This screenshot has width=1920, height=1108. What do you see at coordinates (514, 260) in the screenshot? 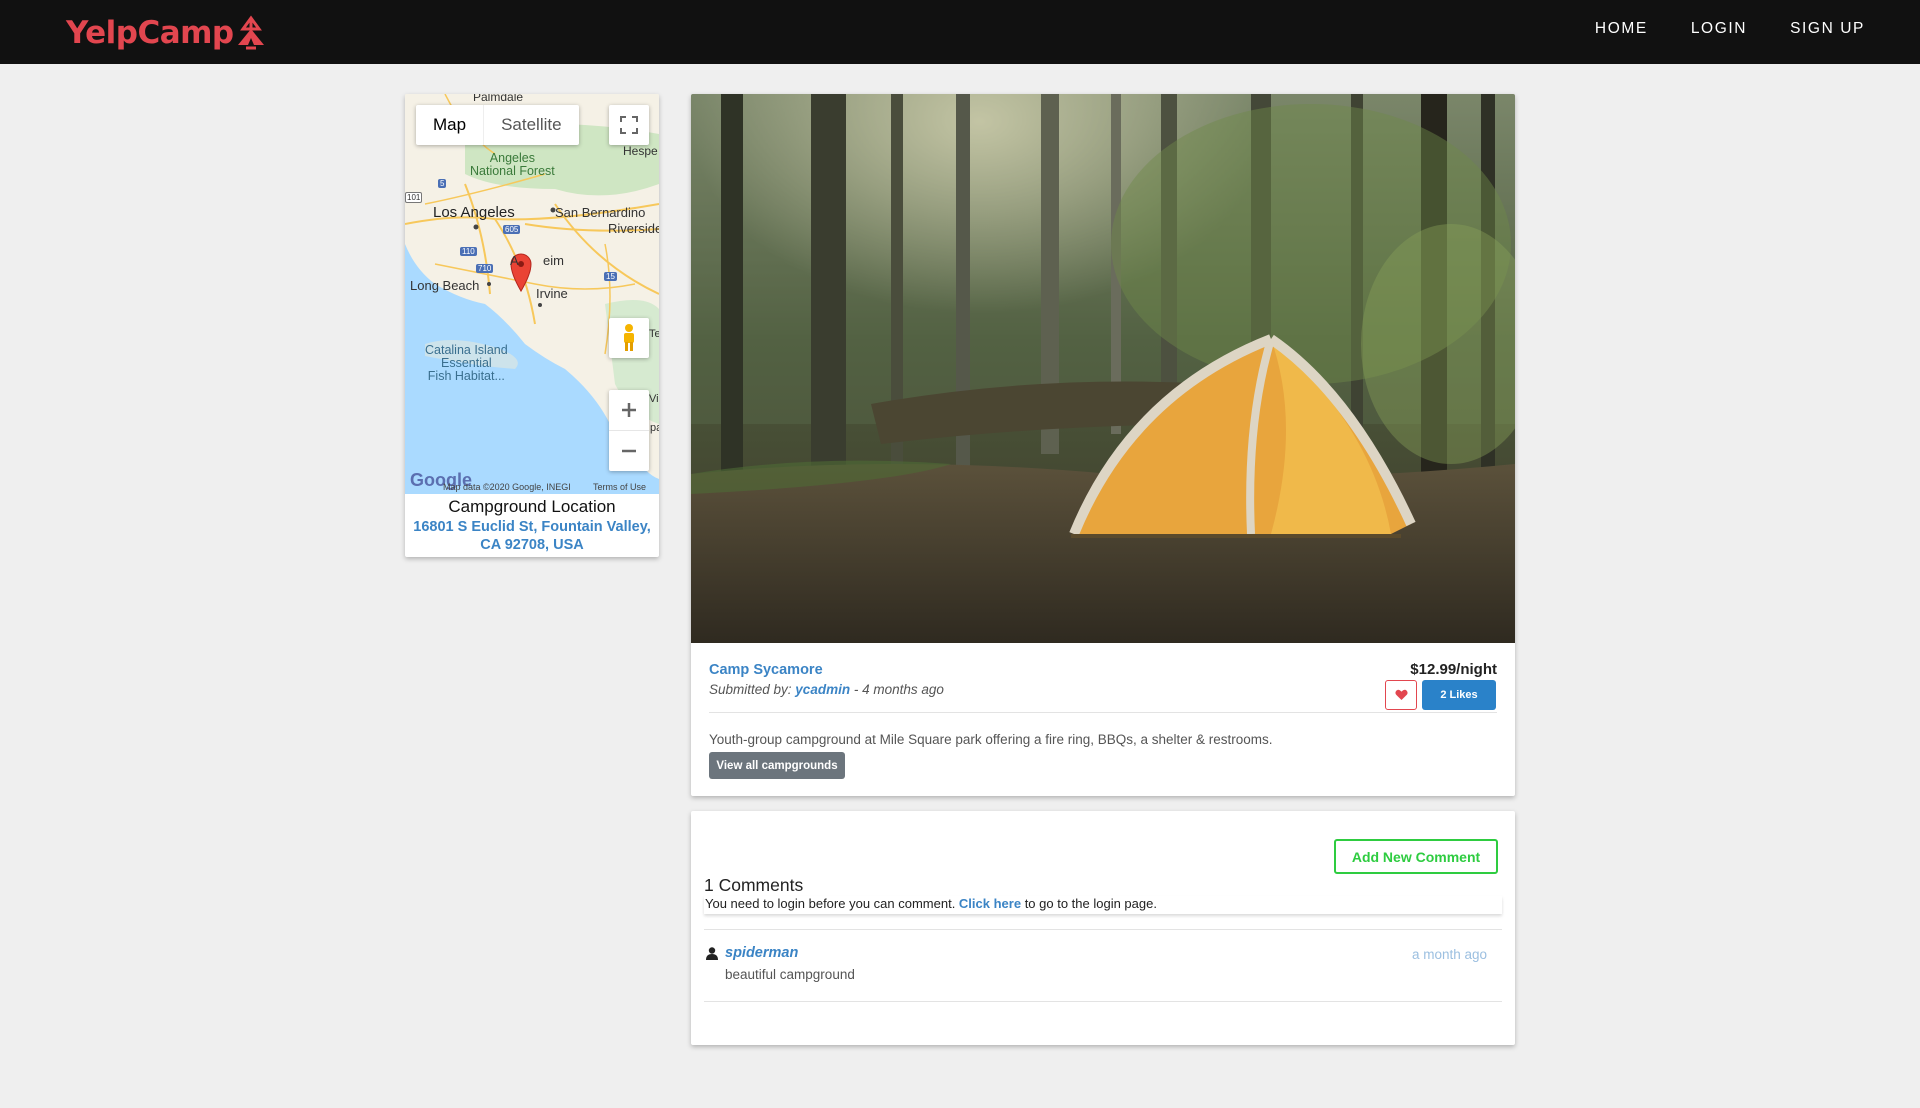
I see `map-label-anaheim-prefix: A` at bounding box center [514, 260].